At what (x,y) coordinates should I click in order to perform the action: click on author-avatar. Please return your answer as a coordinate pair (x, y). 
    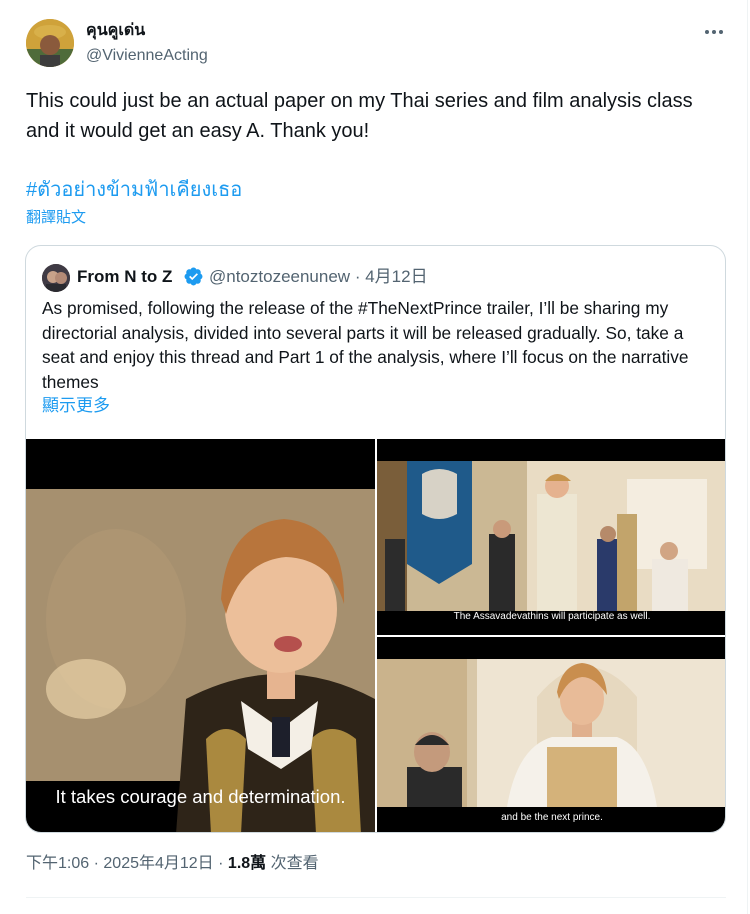
    Looking at the image, I should click on (50, 43).